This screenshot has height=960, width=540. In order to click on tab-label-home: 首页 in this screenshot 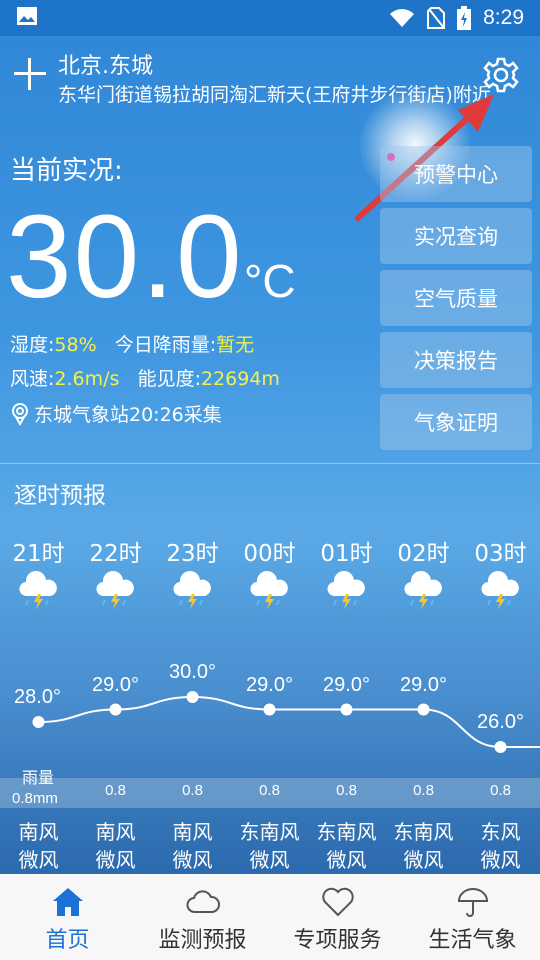, I will do `click(67, 940)`.